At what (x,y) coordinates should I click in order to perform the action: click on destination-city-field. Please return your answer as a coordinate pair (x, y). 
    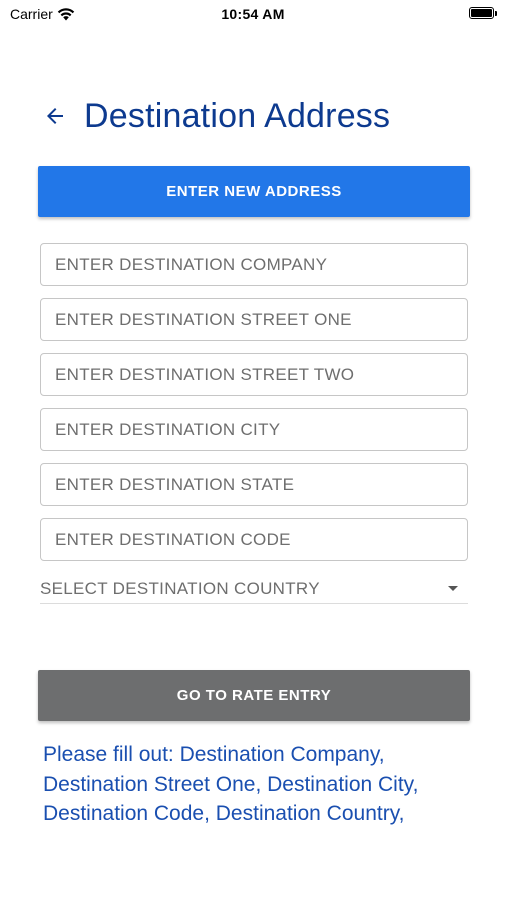
    Looking at the image, I should click on (254, 429).